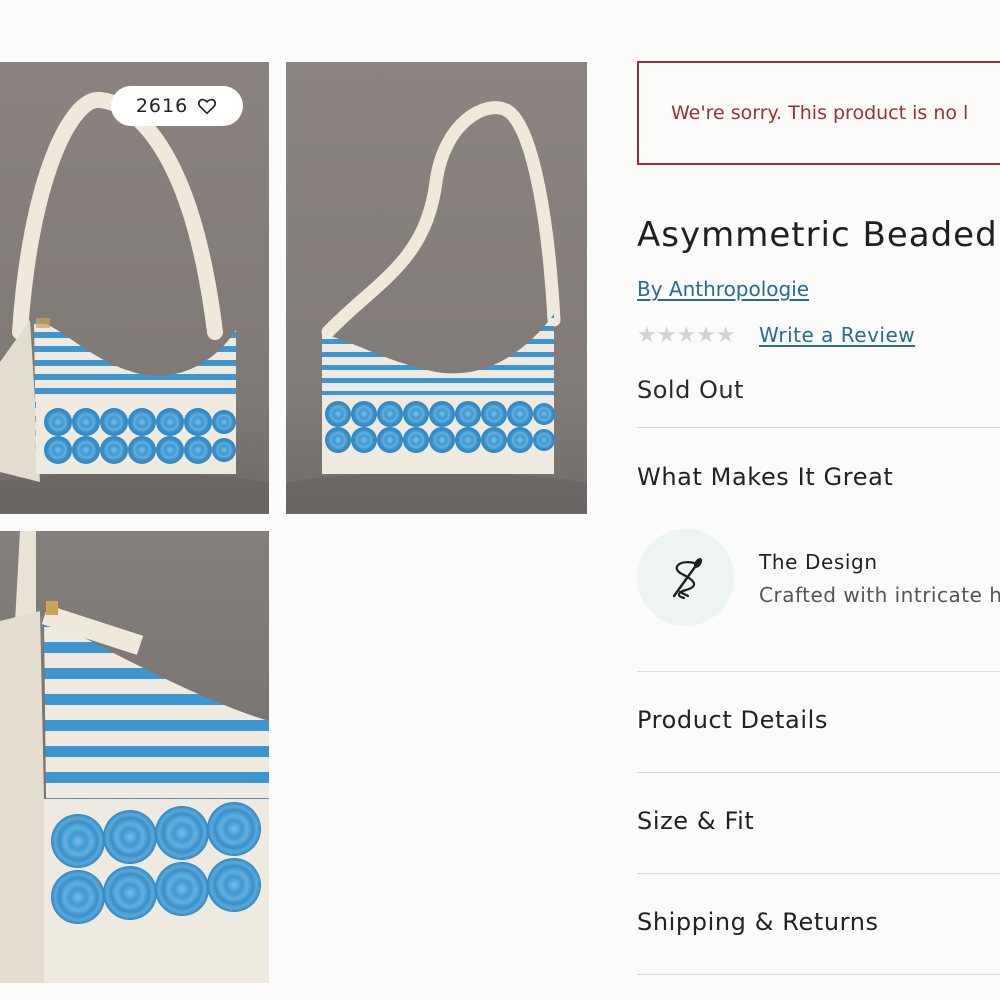 This screenshot has width=1000, height=1000. Describe the element at coordinates (207, 106) in the screenshot. I see `heart-icon` at that location.